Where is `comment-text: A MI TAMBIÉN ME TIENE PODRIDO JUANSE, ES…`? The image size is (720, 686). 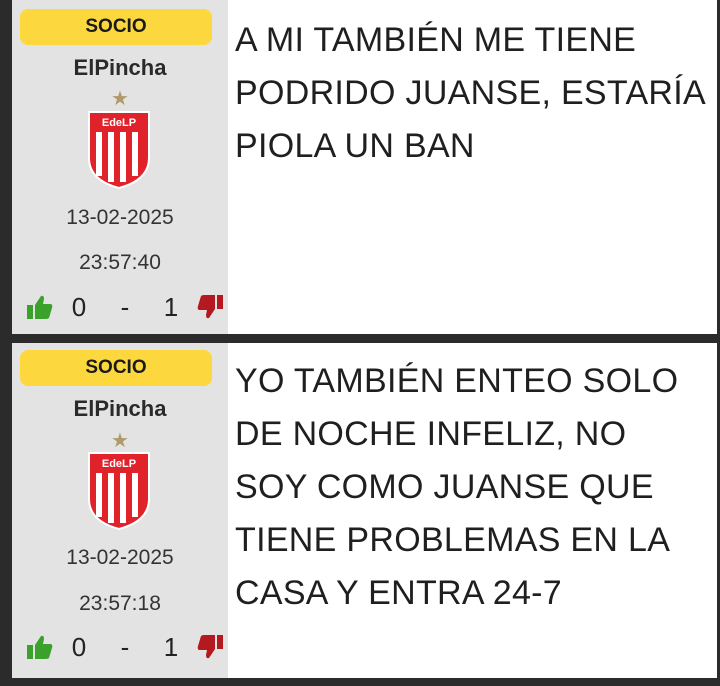 comment-text: A MI TAMBIÉN ME TIENE PODRIDO JUANSE, ES… is located at coordinates (470, 93).